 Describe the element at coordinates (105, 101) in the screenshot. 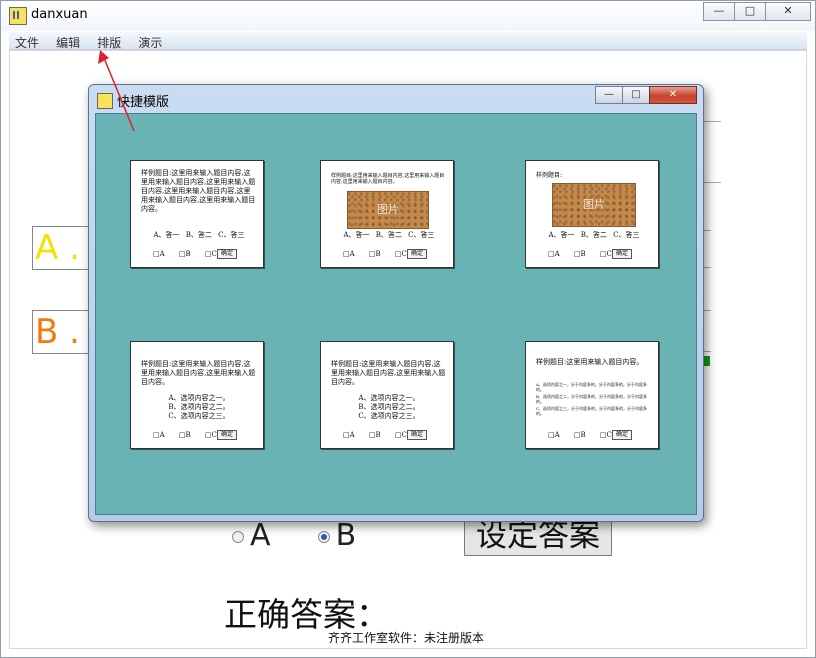

I see `dialog-app-icon` at that location.